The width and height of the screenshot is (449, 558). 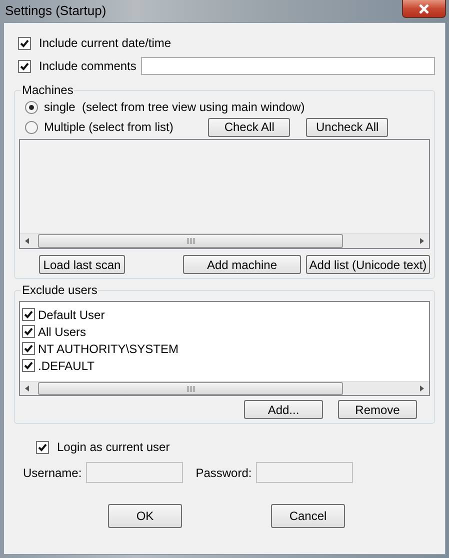 What do you see at coordinates (109, 127) in the screenshot?
I see `radio-label: Multiple (select from list)` at bounding box center [109, 127].